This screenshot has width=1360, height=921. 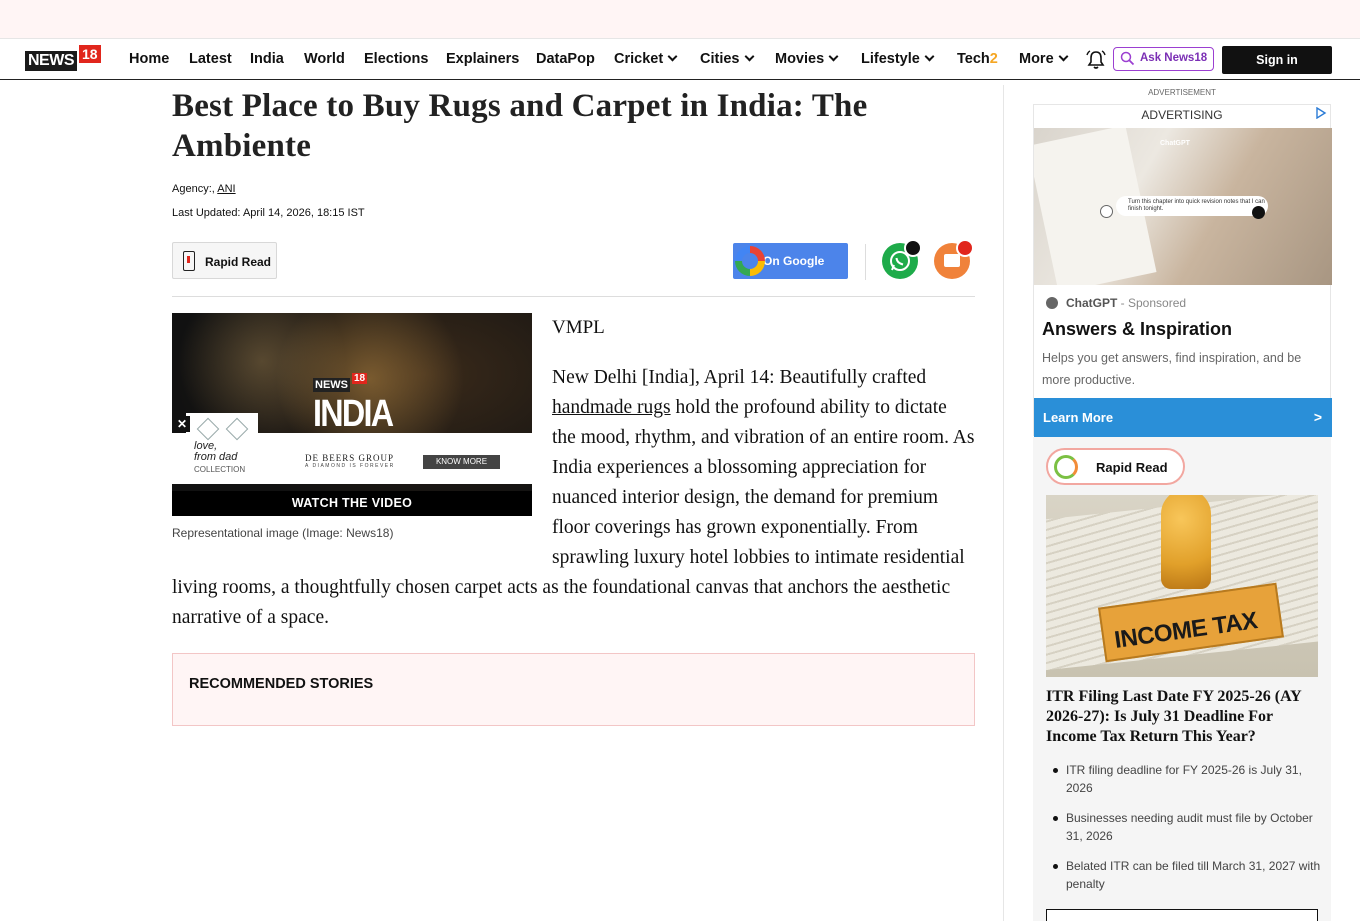 What do you see at coordinates (573, 689) in the screenshot?
I see `recommended-stories-box: RECOMMENDED STORIES` at bounding box center [573, 689].